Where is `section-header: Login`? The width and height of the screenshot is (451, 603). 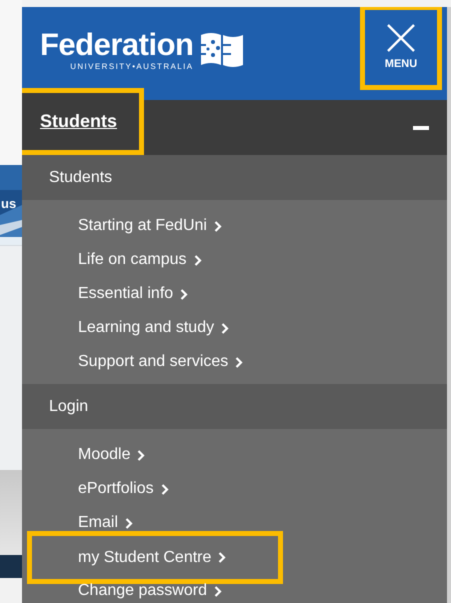 section-header: Login is located at coordinates (234, 406).